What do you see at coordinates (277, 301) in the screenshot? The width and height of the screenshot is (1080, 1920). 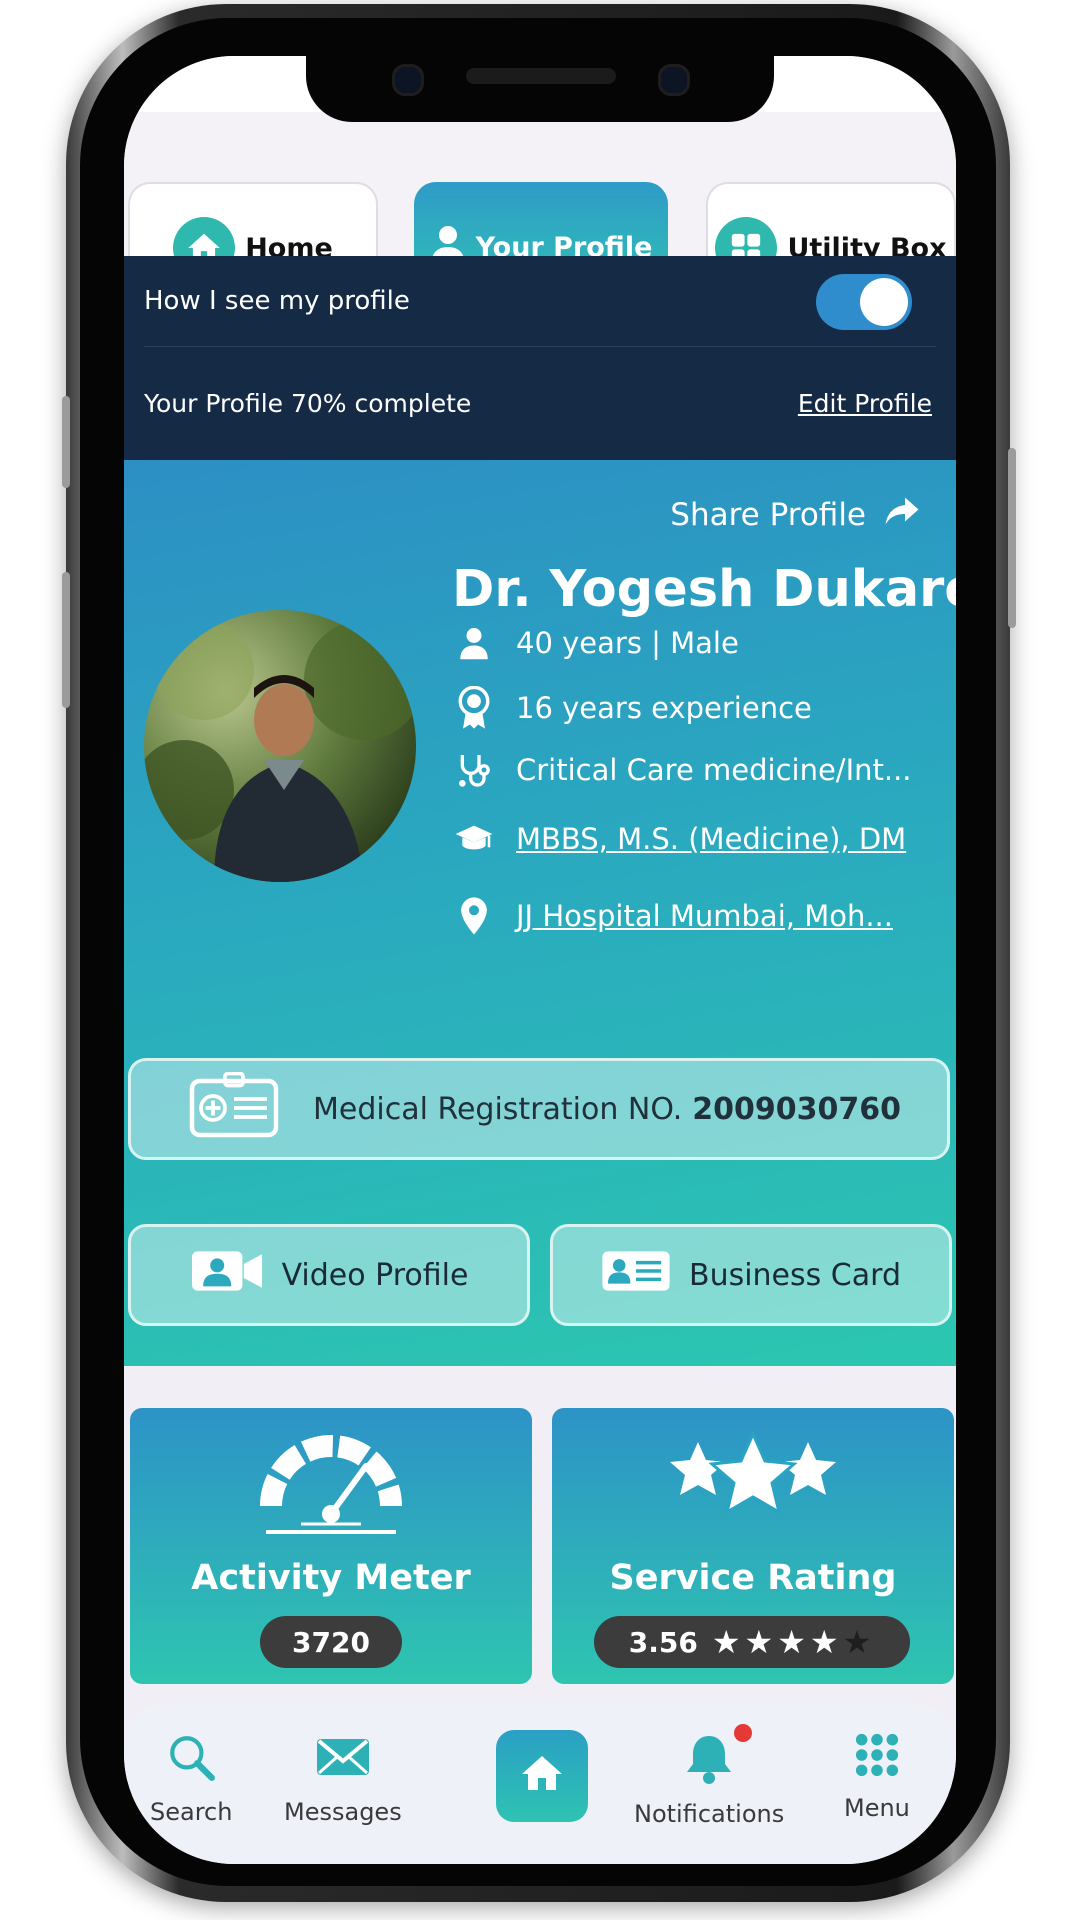 I see `view-mode-label: How I see my profile` at bounding box center [277, 301].